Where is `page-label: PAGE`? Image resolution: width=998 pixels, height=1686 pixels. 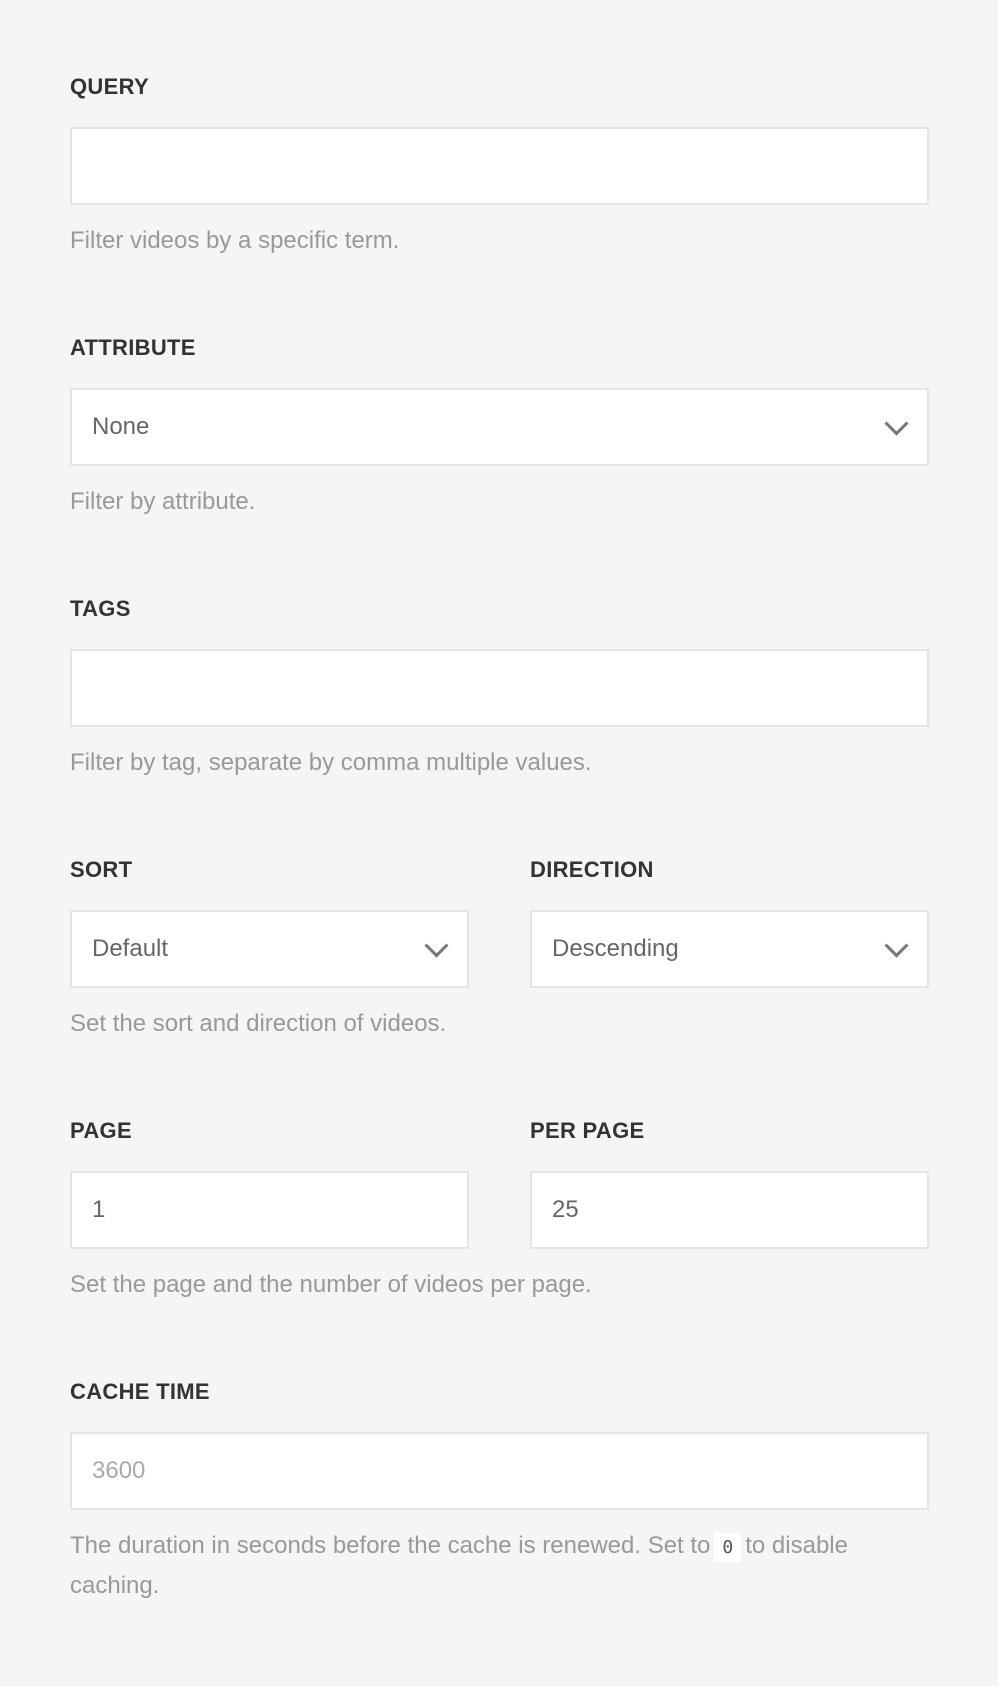 page-label: PAGE is located at coordinates (101, 1130).